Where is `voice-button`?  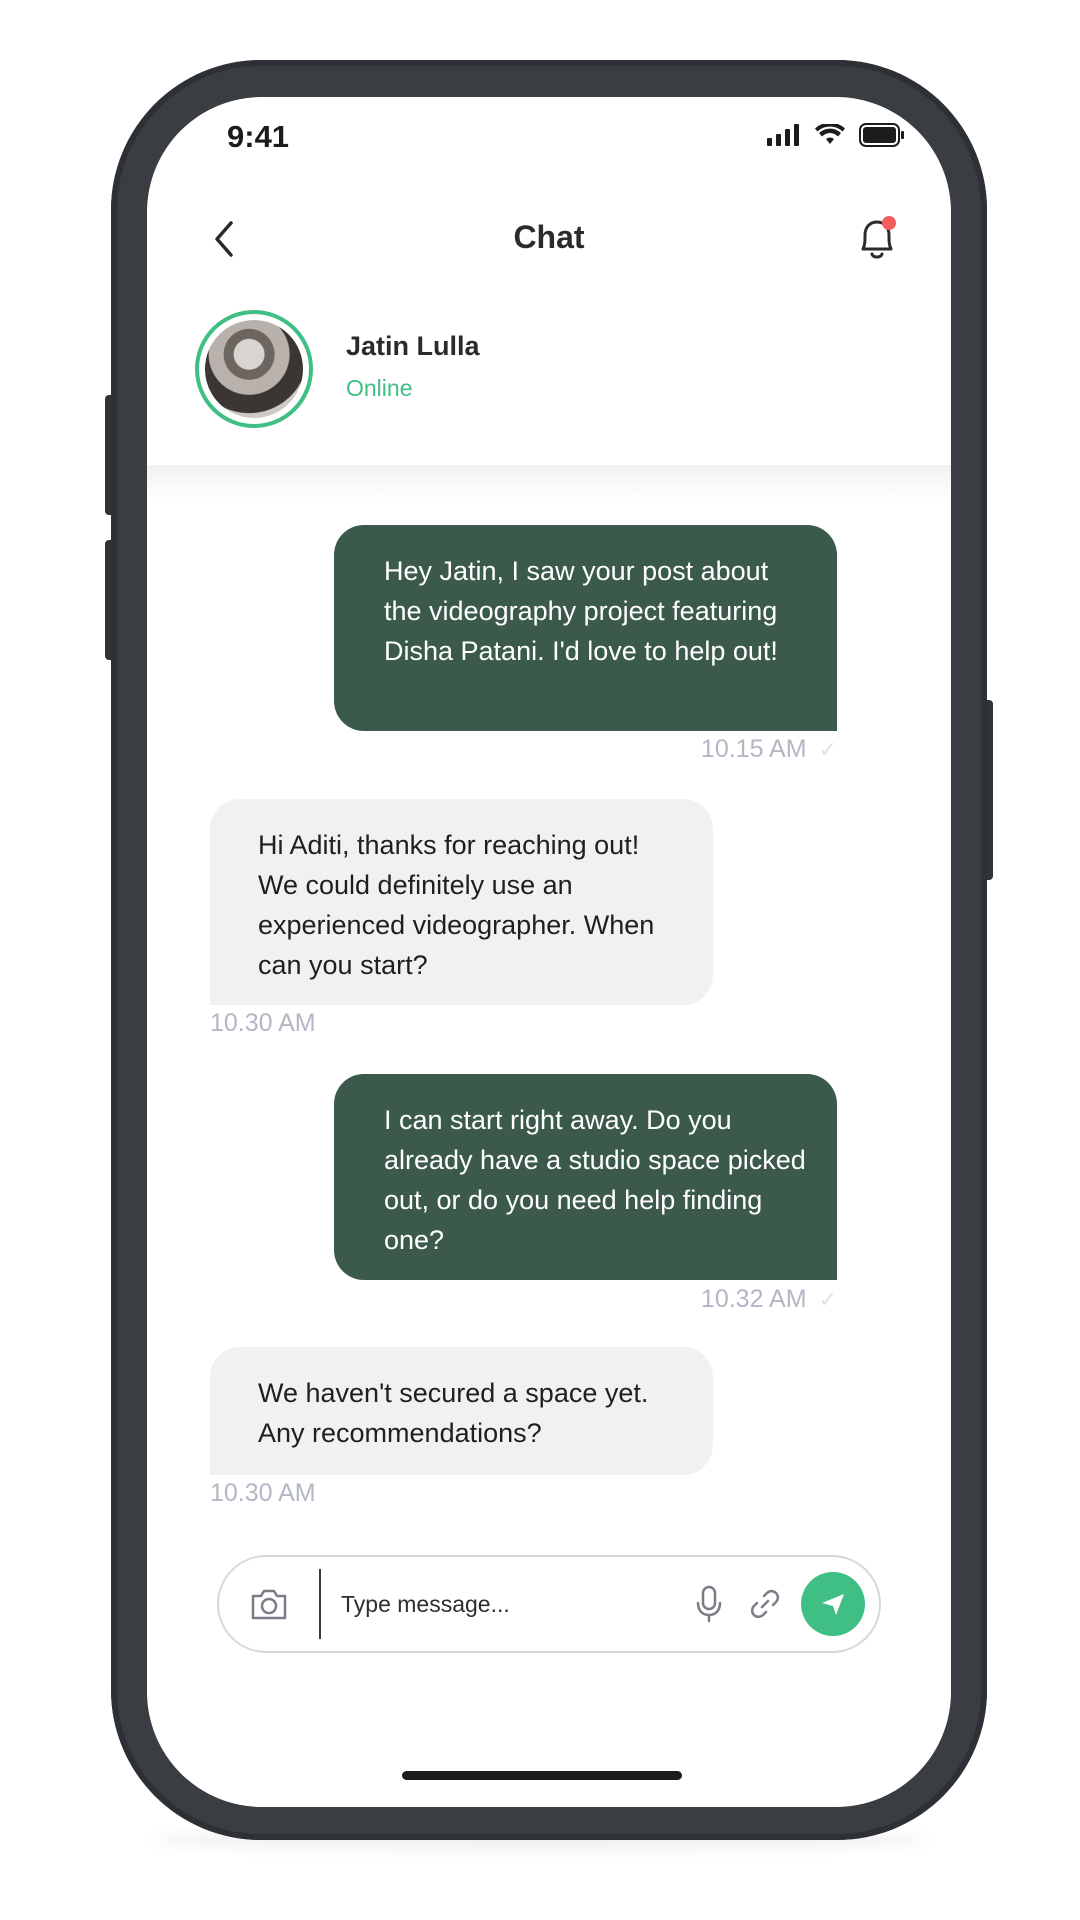
voice-button is located at coordinates (709, 1604).